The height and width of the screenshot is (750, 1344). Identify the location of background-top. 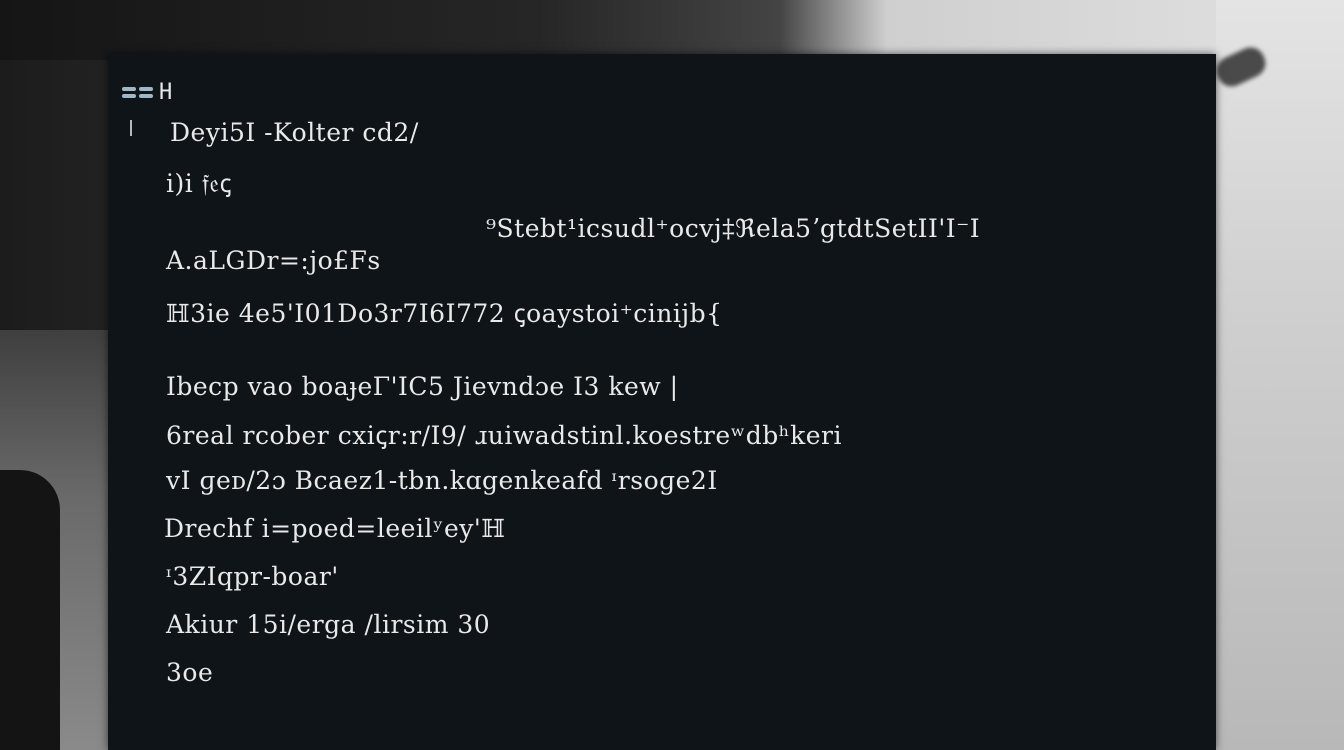
(672, 30).